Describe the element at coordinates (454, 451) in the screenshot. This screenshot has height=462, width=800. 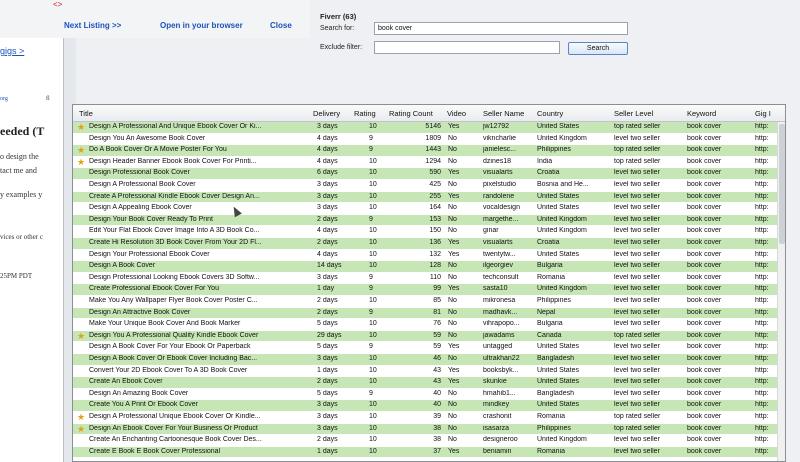
I see `cell-video: Yes` at that location.